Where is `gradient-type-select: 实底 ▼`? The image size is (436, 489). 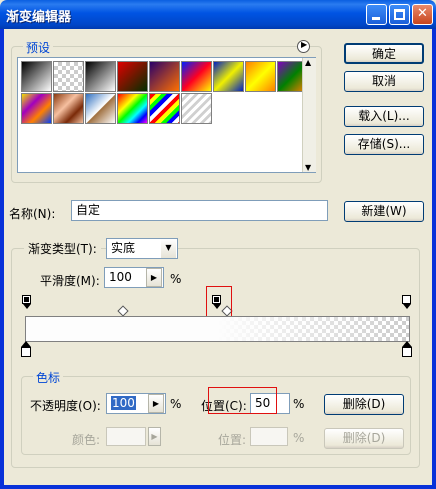
gradient-type-select: 实底 ▼ is located at coordinates (142, 248).